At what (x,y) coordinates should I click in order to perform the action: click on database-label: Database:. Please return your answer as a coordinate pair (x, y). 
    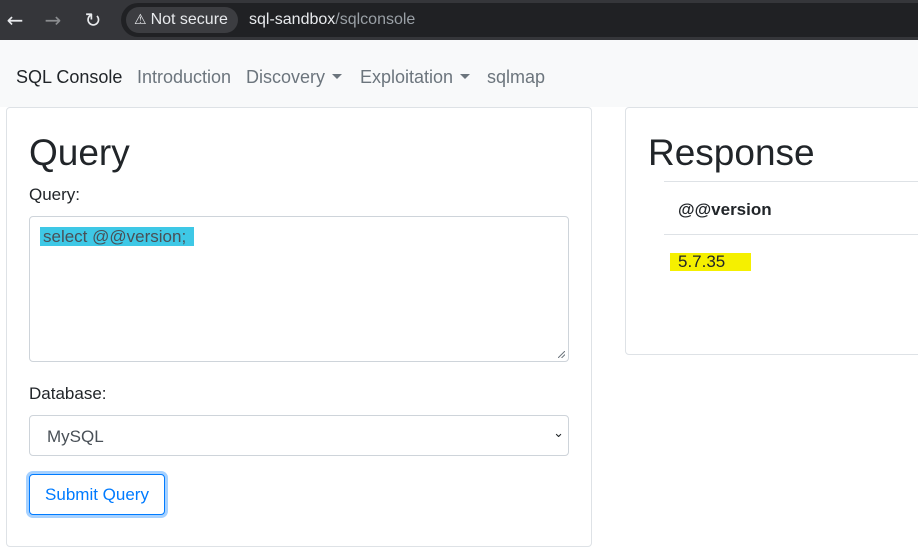
    Looking at the image, I should click on (68, 393).